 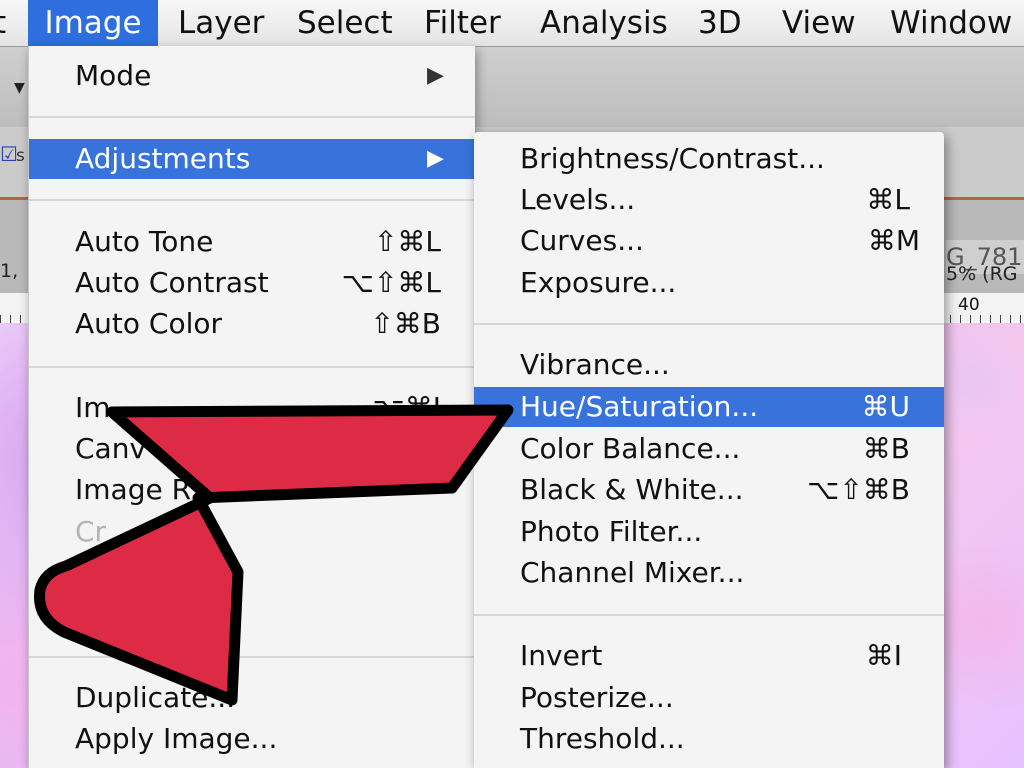 What do you see at coordinates (709, 241) in the screenshot?
I see `menu-item-curves: Curves... ⌘M` at bounding box center [709, 241].